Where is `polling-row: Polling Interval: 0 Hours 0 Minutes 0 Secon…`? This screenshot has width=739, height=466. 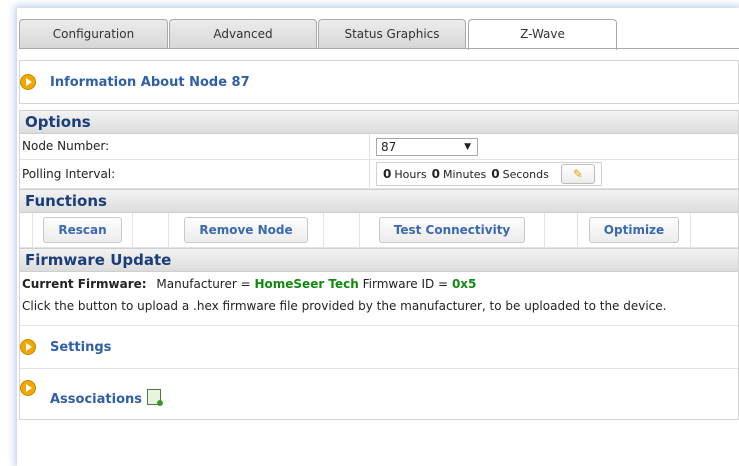
polling-row: Polling Interval: 0 Hours 0 Minutes 0 Secon… is located at coordinates (379, 174).